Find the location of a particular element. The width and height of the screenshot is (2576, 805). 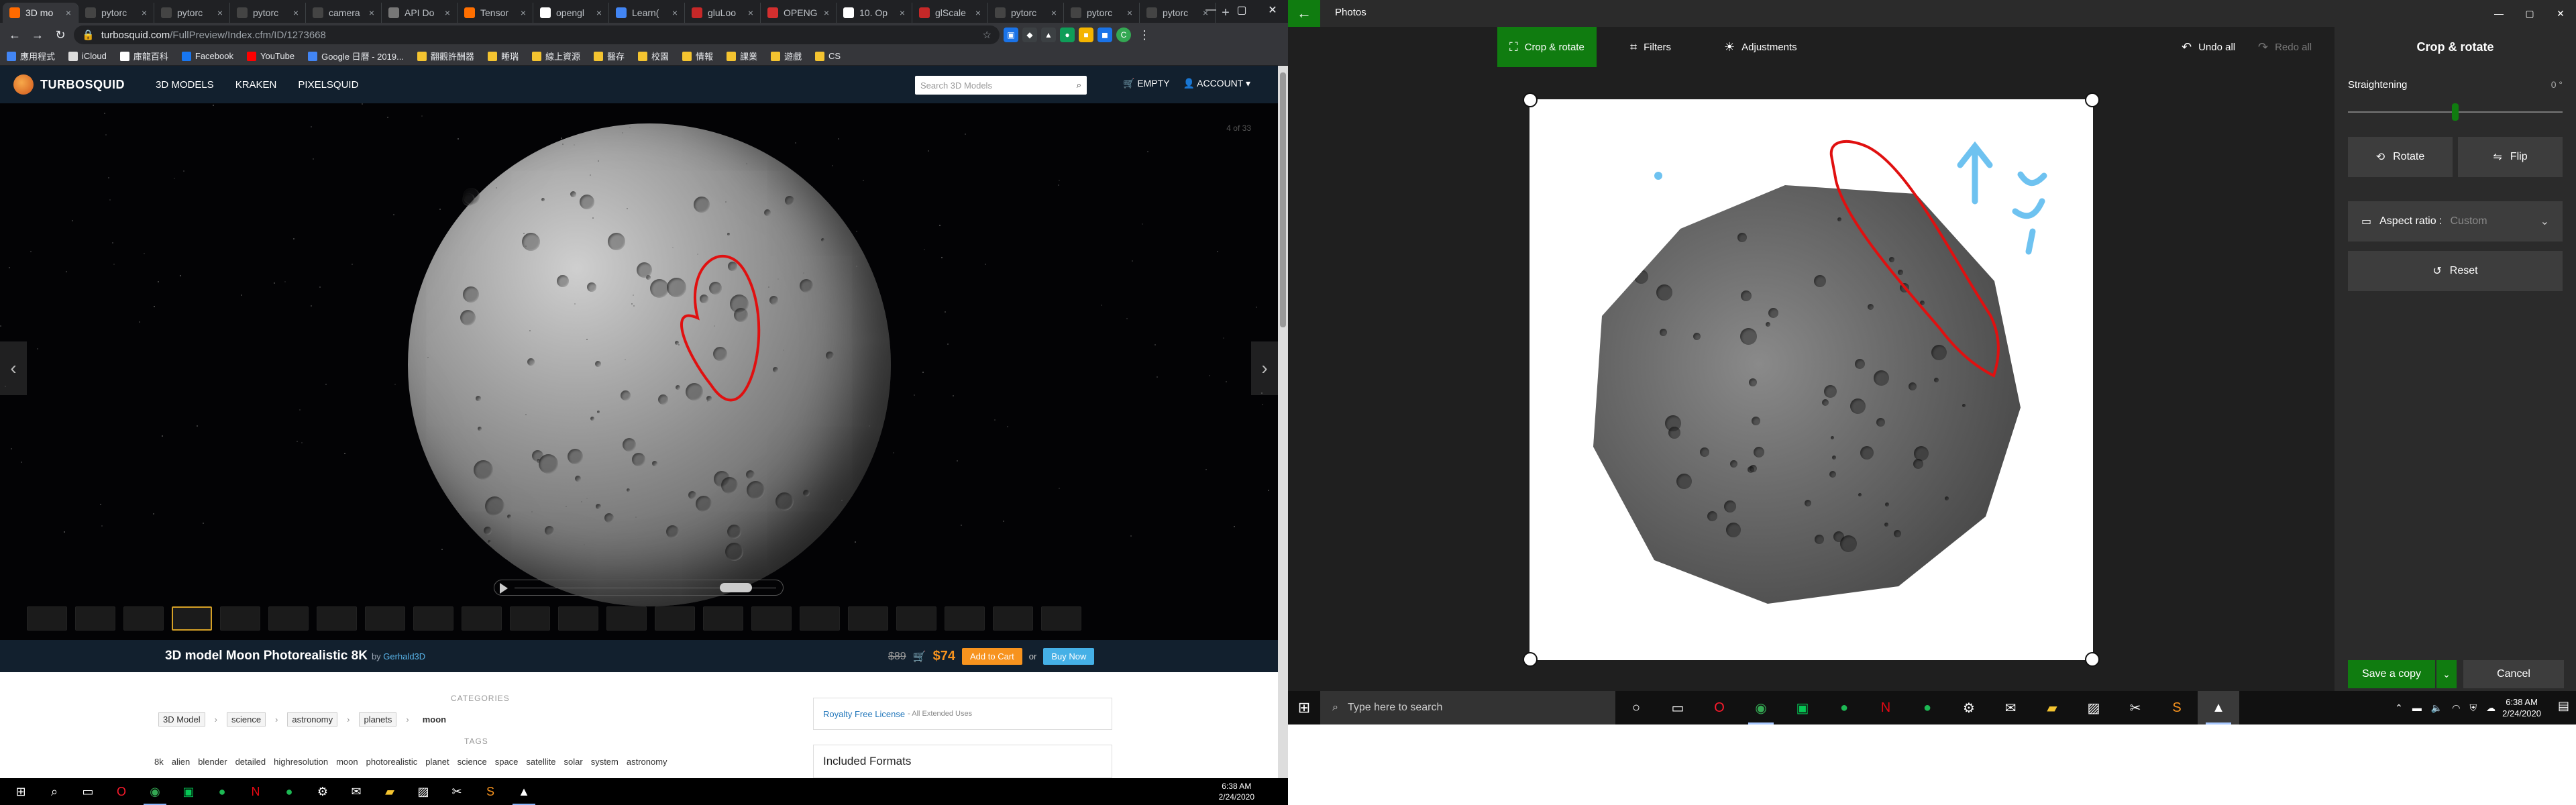

crop-handle-top-left is located at coordinates (1530, 100).